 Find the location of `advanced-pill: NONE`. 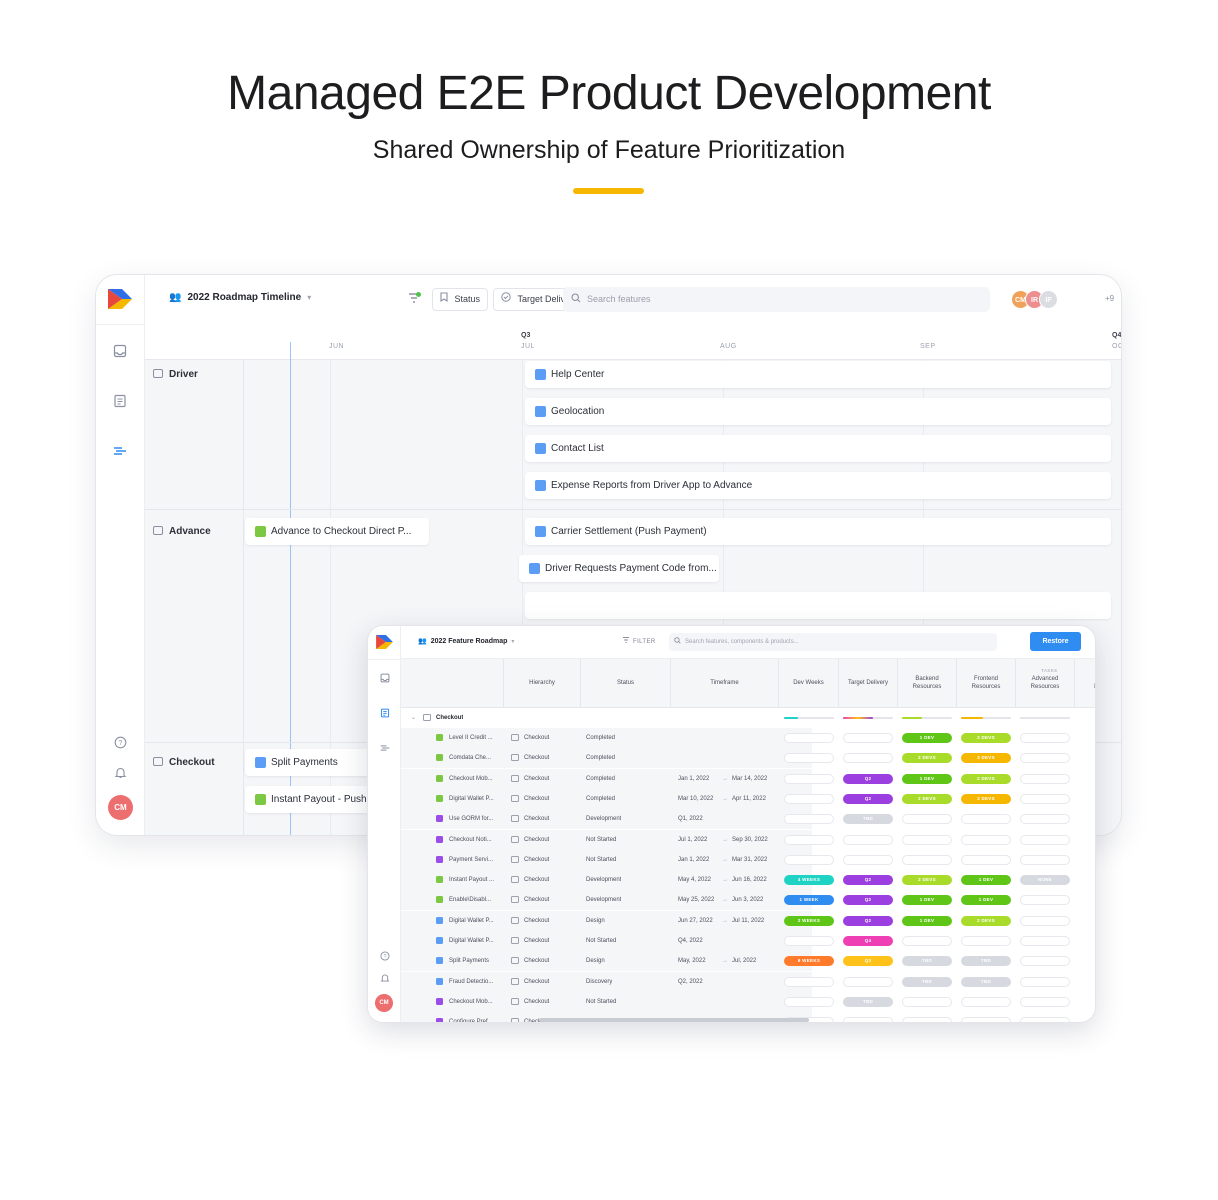

advanced-pill: NONE is located at coordinates (1045, 880).